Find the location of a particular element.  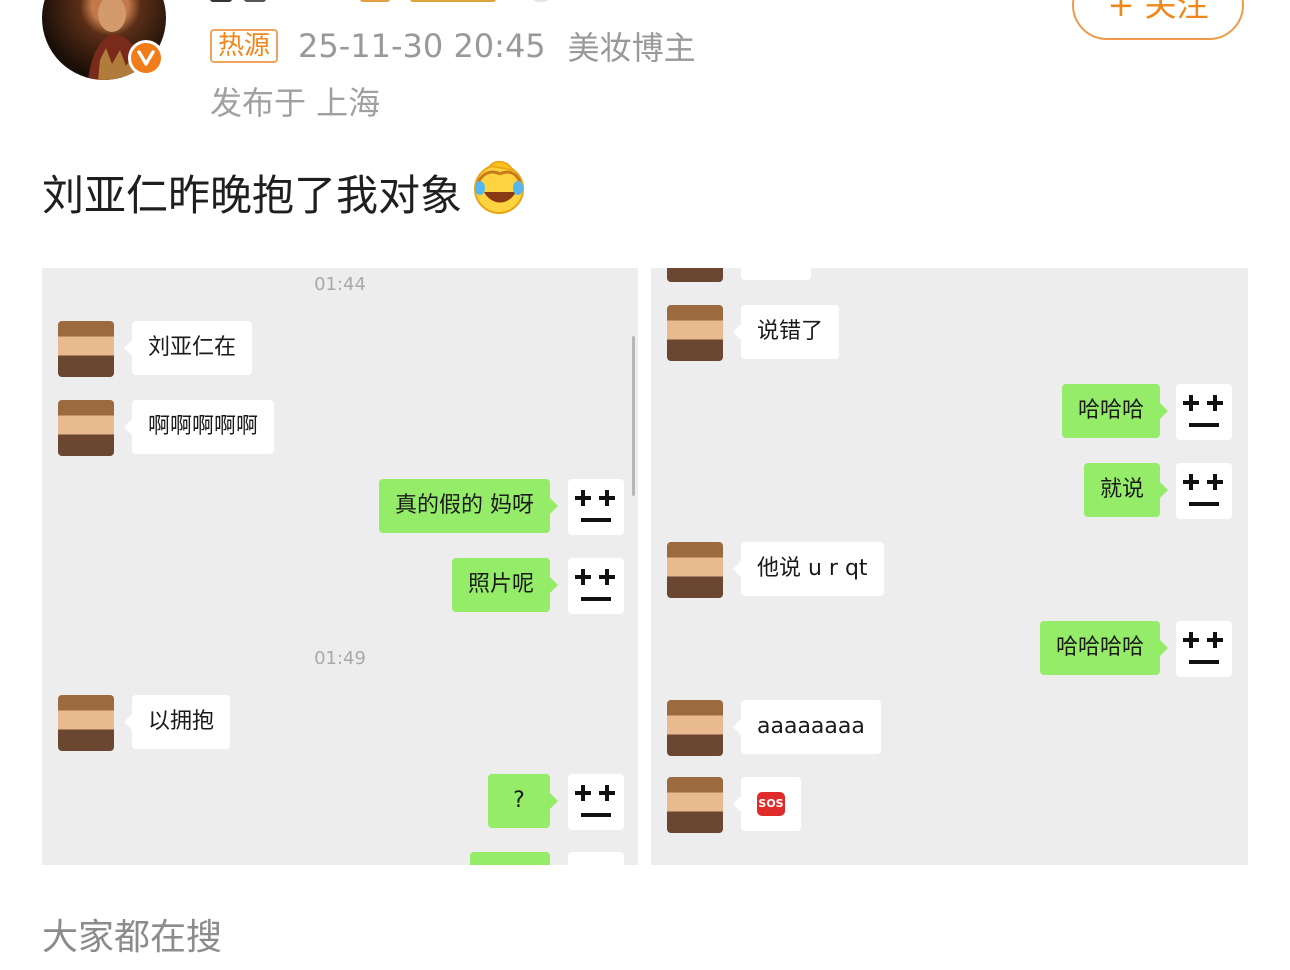

incoming-message-sos: SOS is located at coordinates (767, 804).